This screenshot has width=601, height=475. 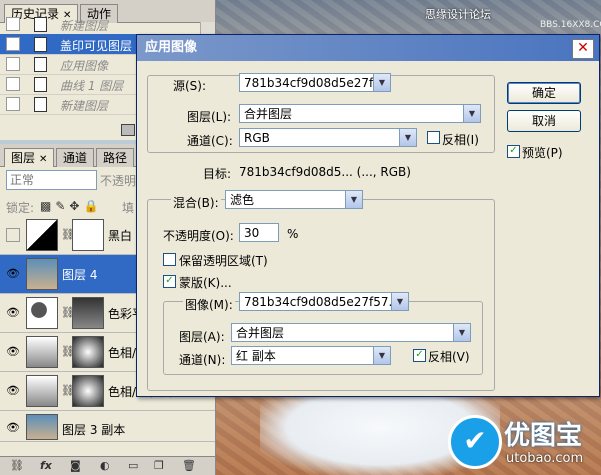 What do you see at coordinates (128, 130) in the screenshot?
I see `panel-menu-icon` at bounding box center [128, 130].